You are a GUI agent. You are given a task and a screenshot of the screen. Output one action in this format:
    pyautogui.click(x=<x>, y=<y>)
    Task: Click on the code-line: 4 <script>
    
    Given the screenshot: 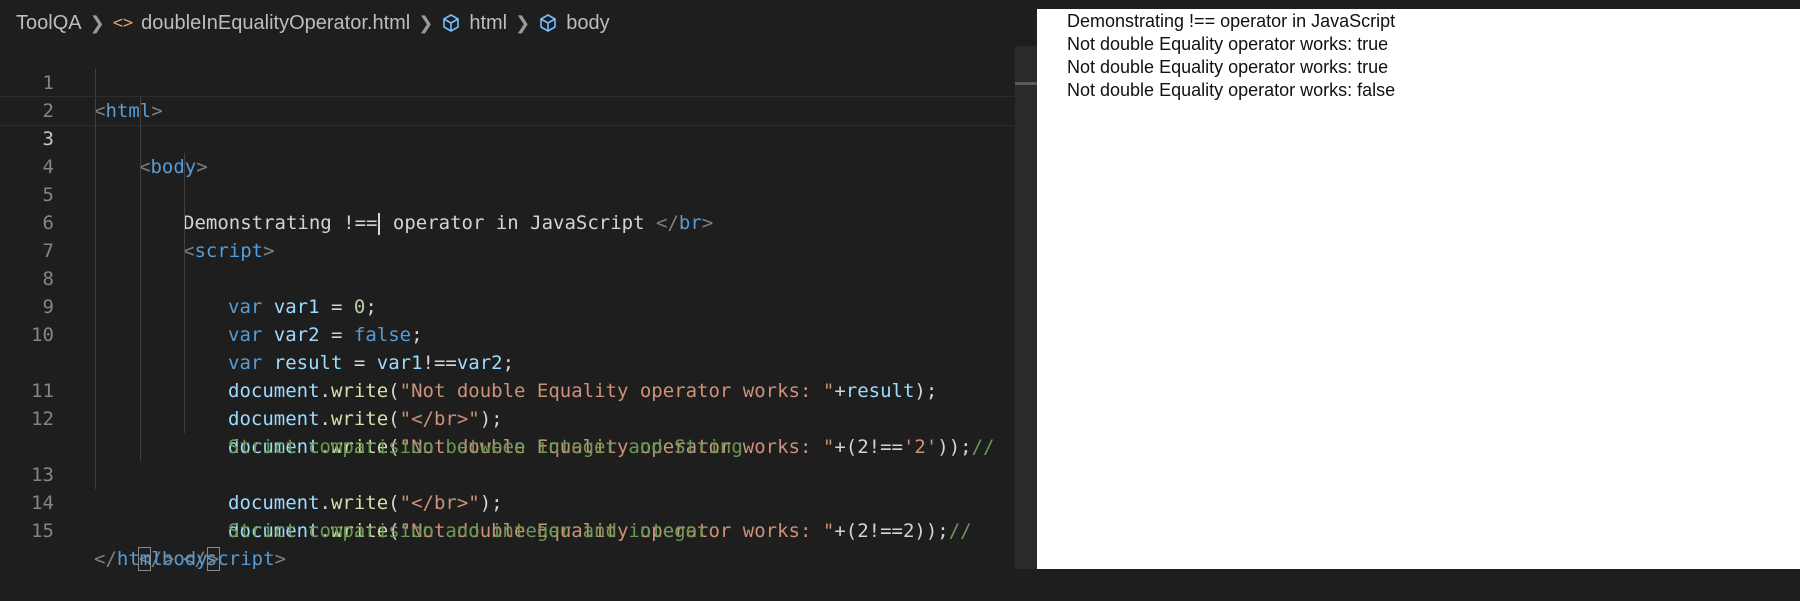 What is the action you would take?
    pyautogui.click(x=507, y=193)
    